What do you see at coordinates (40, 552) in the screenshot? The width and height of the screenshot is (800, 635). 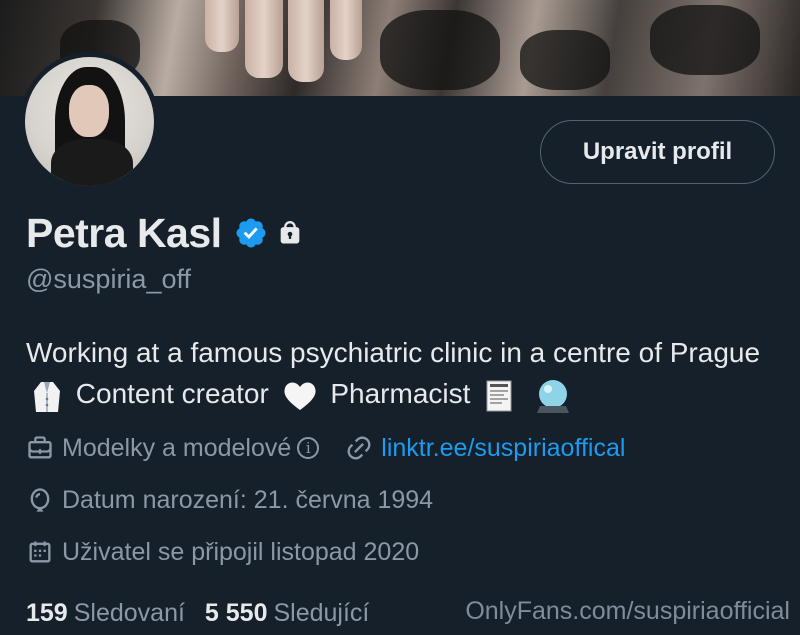 I see `calendar-icon` at bounding box center [40, 552].